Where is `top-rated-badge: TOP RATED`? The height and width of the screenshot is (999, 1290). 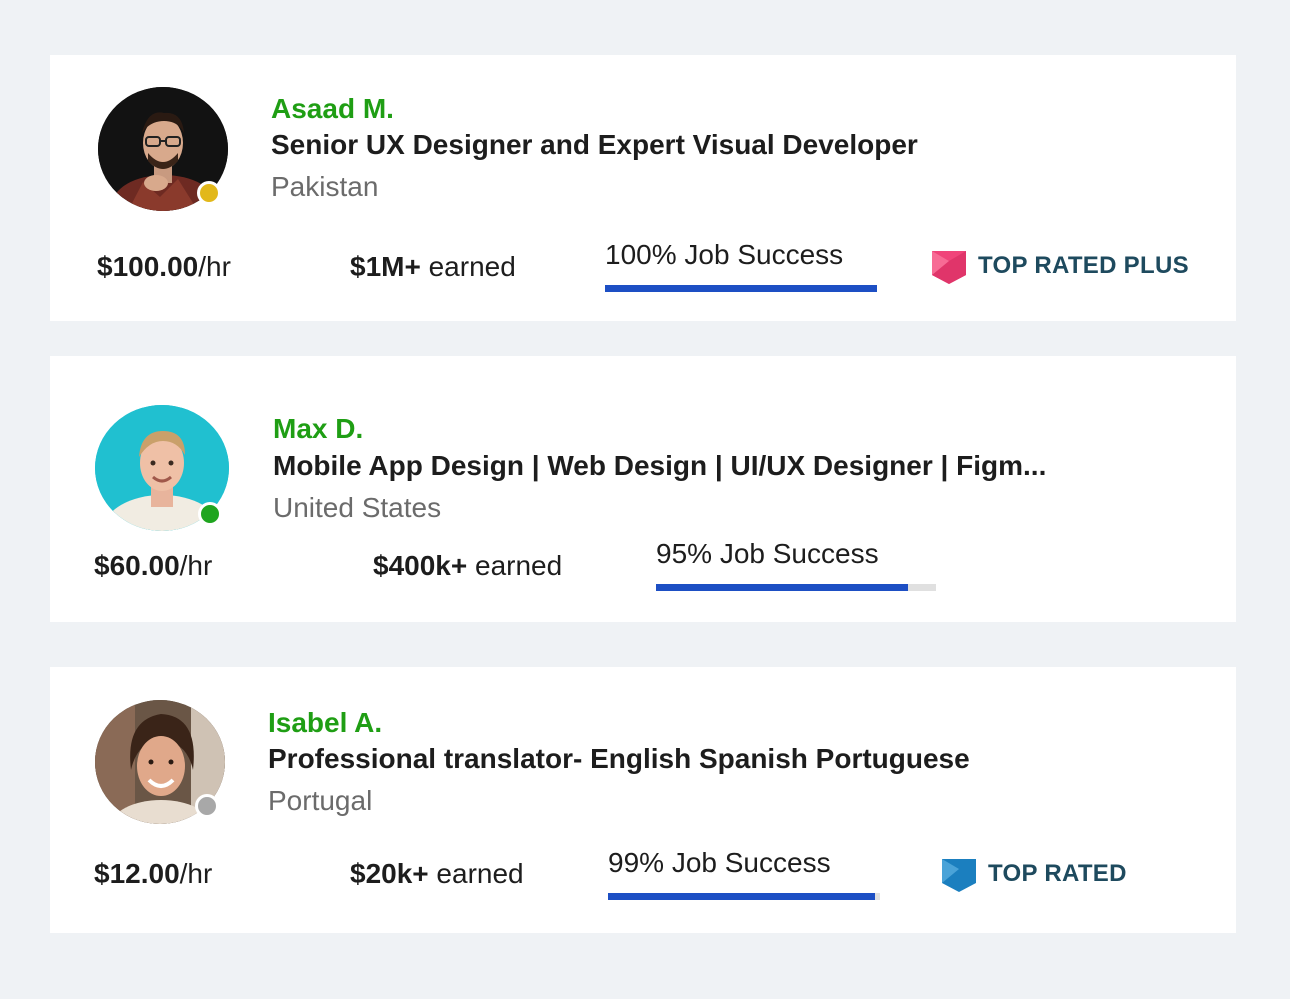
top-rated-badge: TOP RATED is located at coordinates (1033, 874).